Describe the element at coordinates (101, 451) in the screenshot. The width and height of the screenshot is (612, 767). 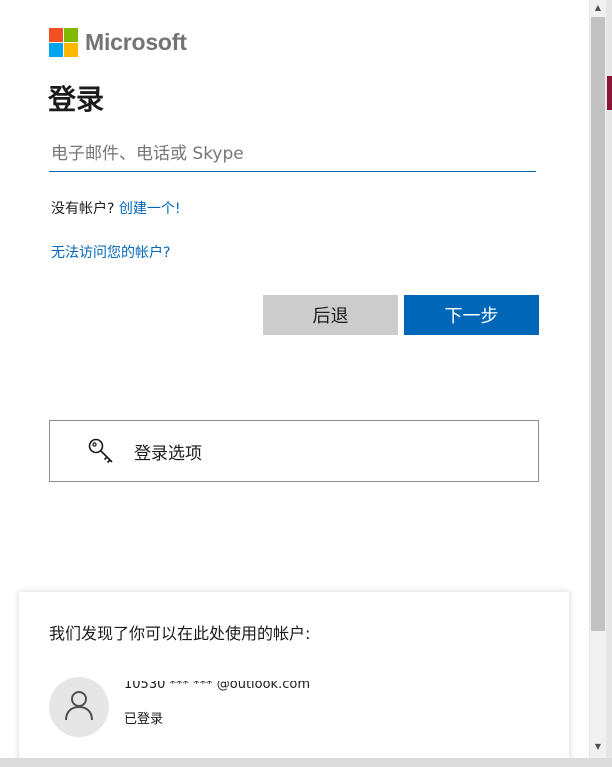
I see `key-icon` at that location.